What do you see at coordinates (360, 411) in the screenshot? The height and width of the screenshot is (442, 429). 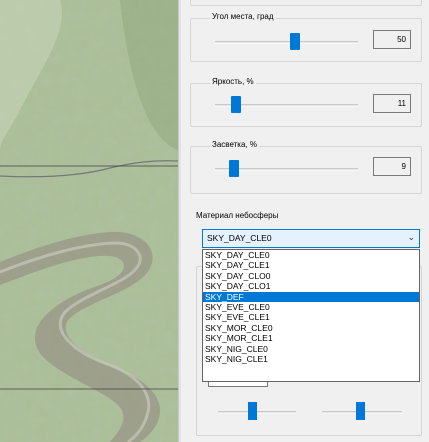 I see `lower-right-slider-thumb` at bounding box center [360, 411].